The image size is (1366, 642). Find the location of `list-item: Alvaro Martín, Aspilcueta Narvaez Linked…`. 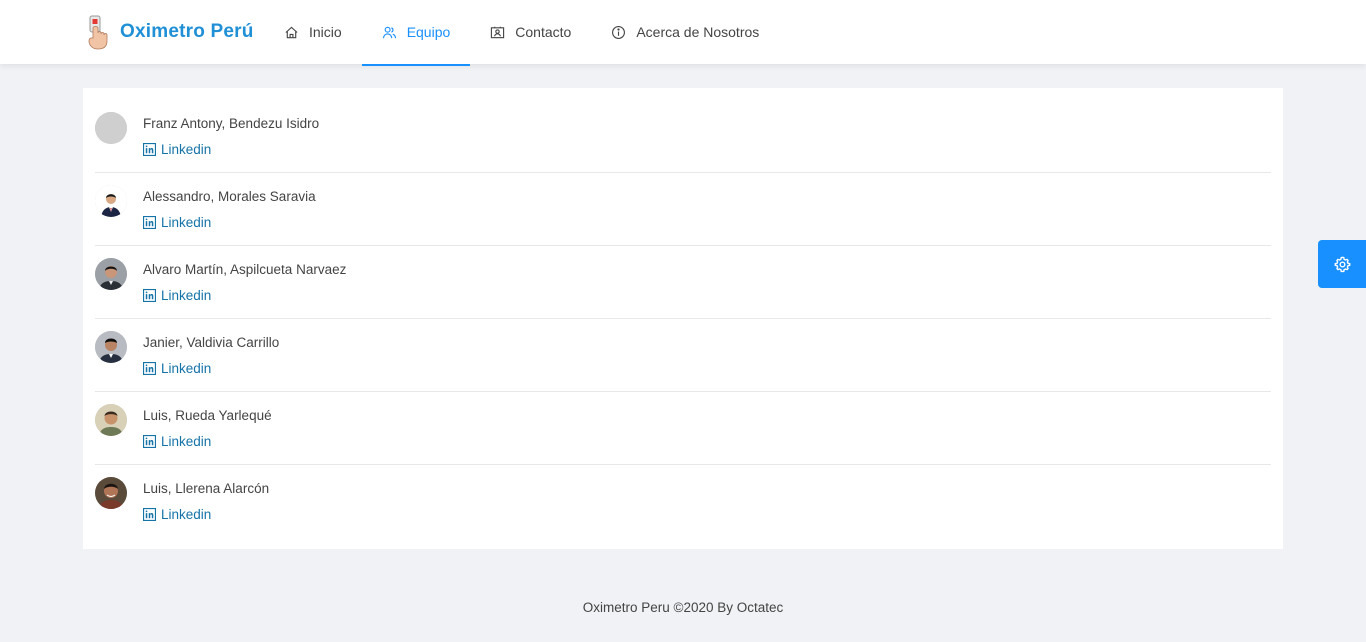

list-item: Alvaro Martín, Aspilcueta Narvaez Linked… is located at coordinates (683, 282).